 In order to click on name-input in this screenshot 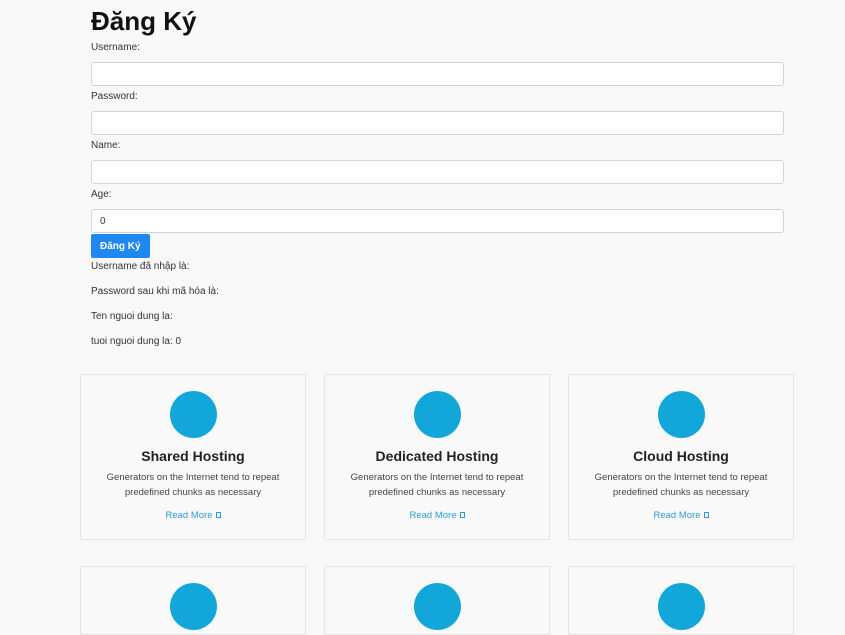, I will do `click(437, 172)`.